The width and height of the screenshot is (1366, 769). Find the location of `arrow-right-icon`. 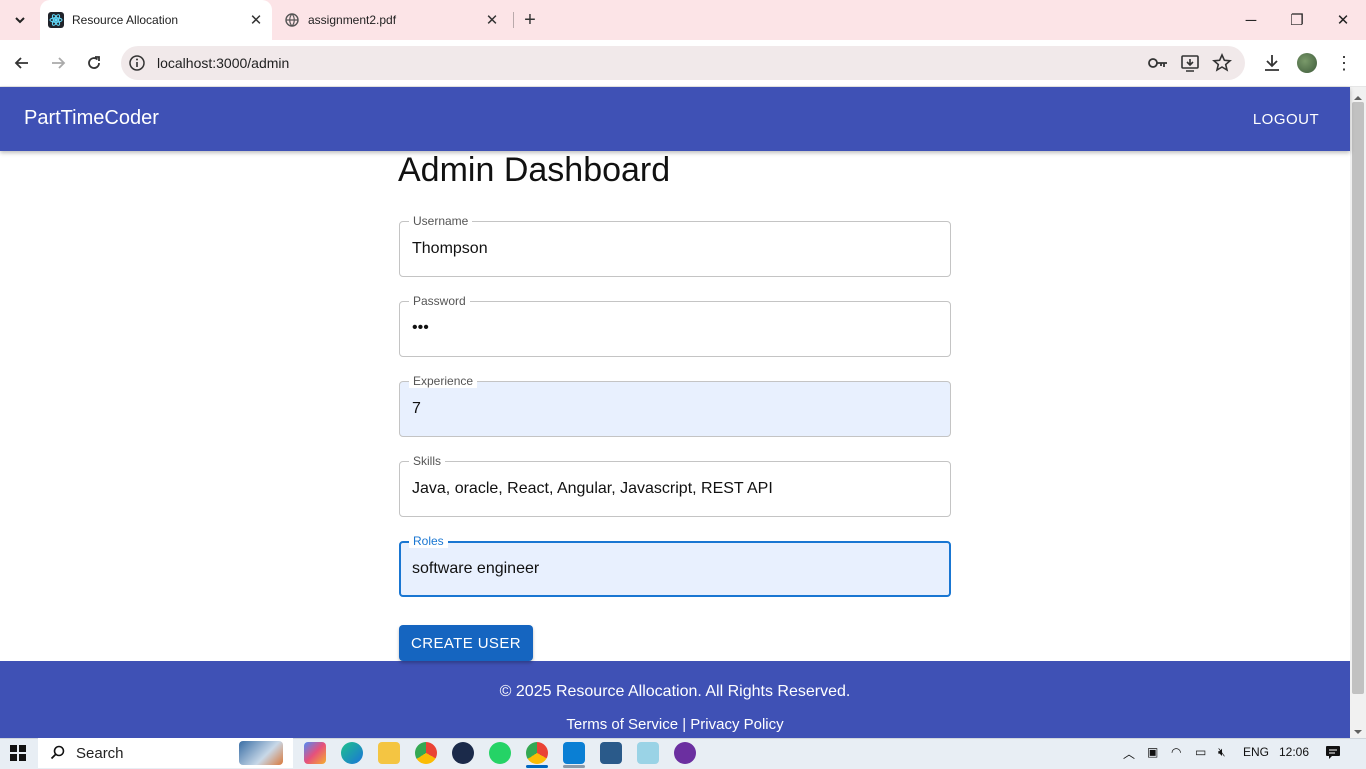

arrow-right-icon is located at coordinates (59, 63).